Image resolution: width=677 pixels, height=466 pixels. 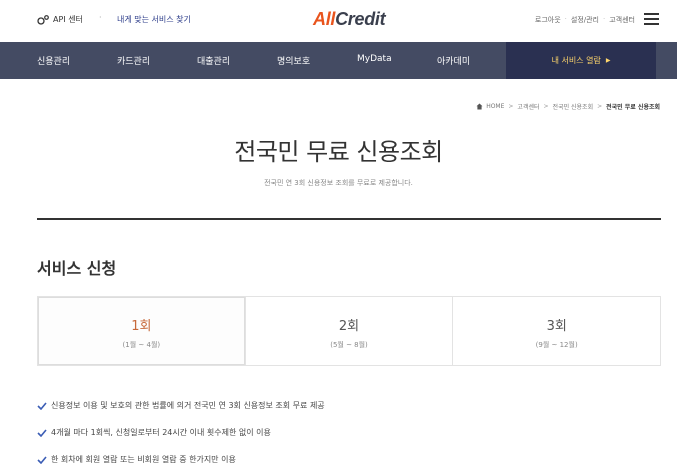 I want to click on my-service-button: 내 서비스 열람 ▶, so click(x=581, y=60).